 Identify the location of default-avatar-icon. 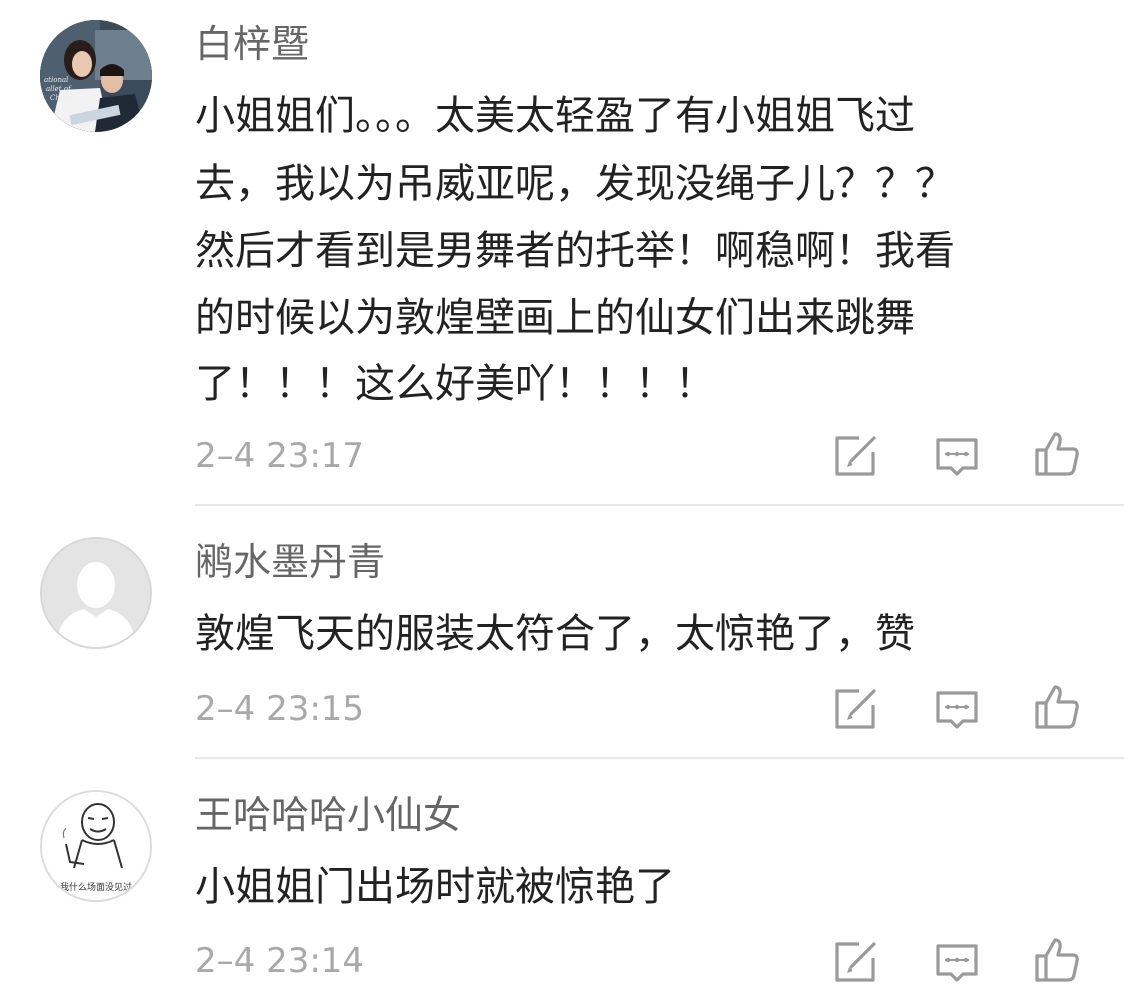
(96, 593).